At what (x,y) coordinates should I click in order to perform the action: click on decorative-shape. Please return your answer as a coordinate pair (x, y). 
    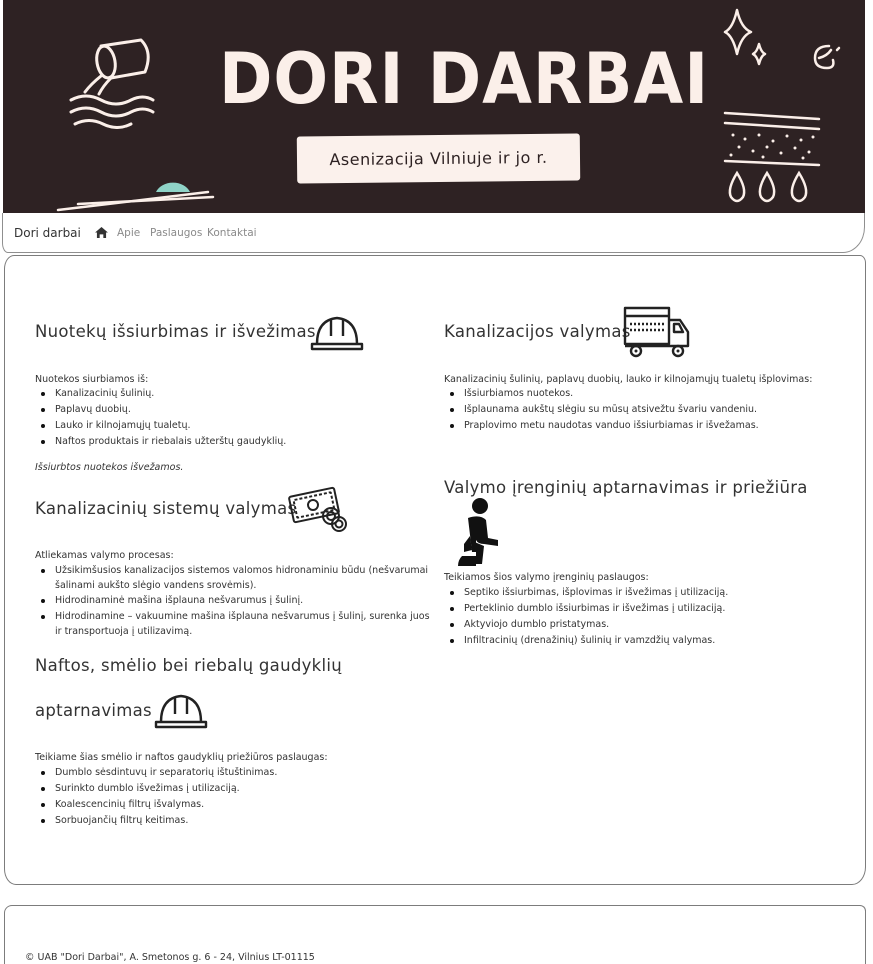
    Looking at the image, I should click on (135, 197).